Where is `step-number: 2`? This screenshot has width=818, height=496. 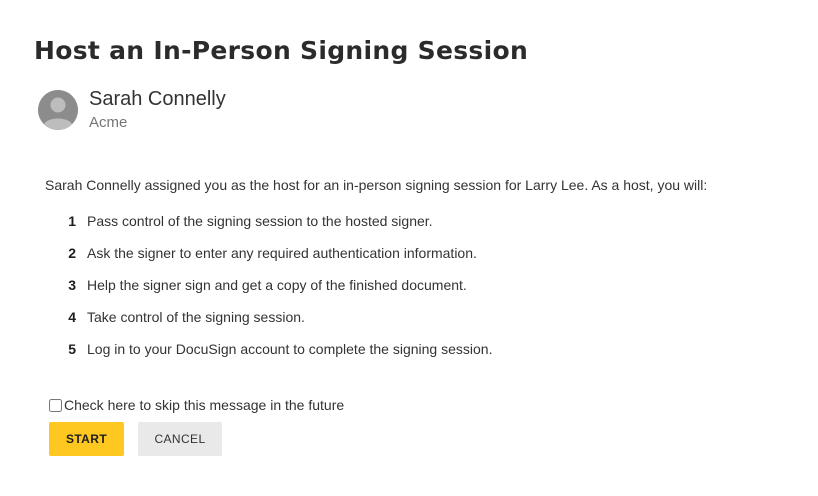 step-number: 2 is located at coordinates (72, 253).